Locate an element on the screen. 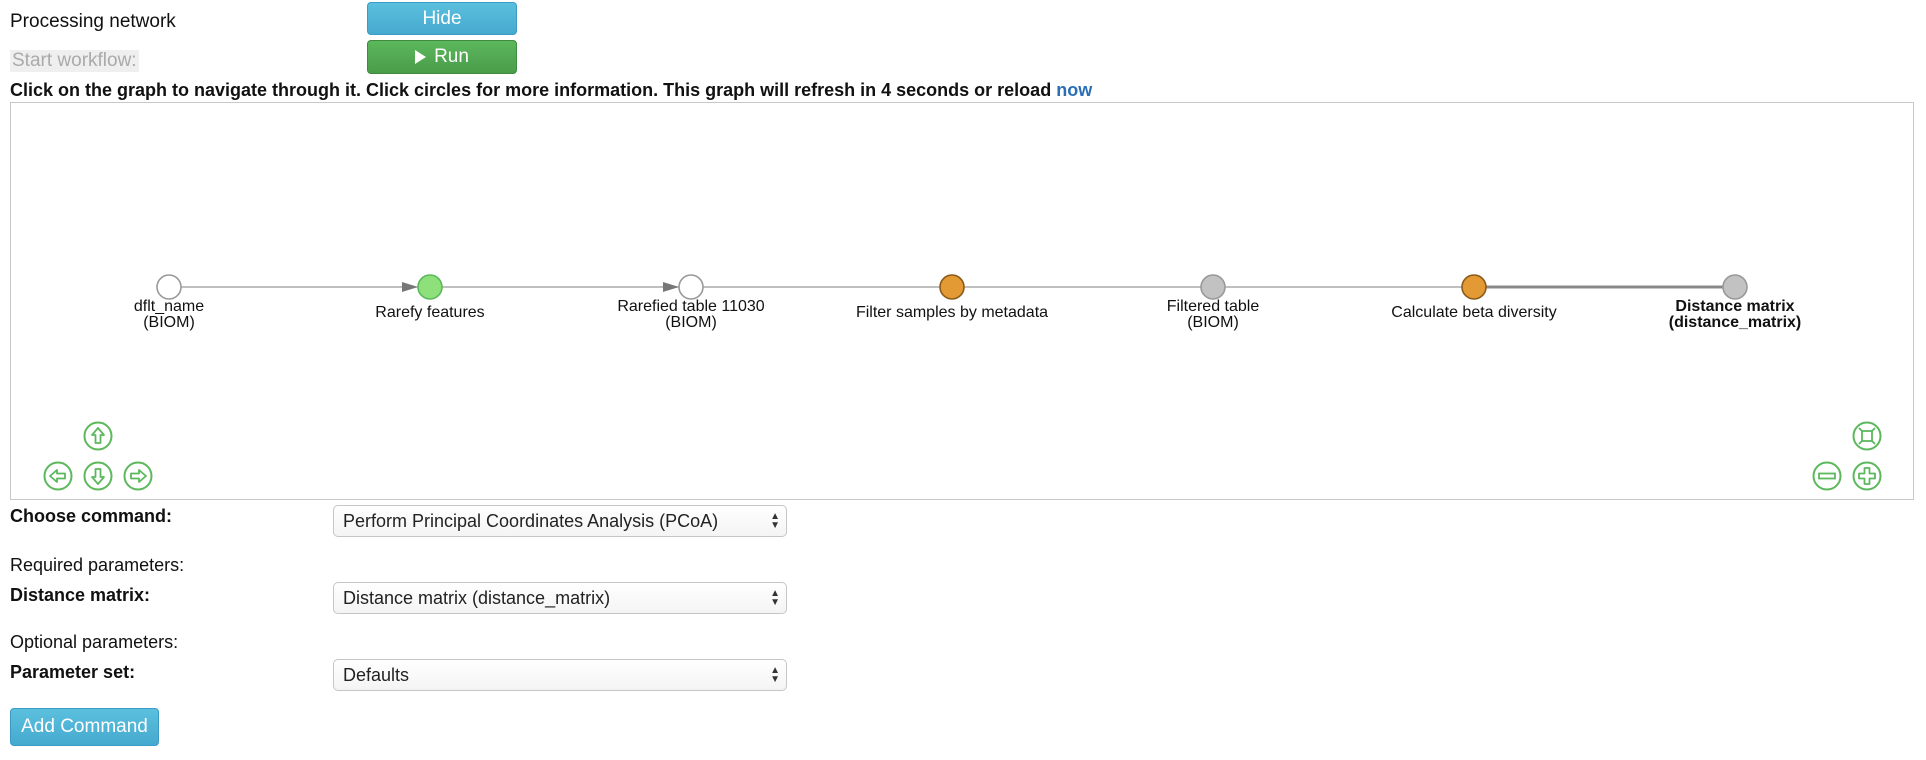 Image resolution: width=1926 pixels, height=760 pixels. graph-node-label-line1: Rarefy features is located at coordinates (430, 312).